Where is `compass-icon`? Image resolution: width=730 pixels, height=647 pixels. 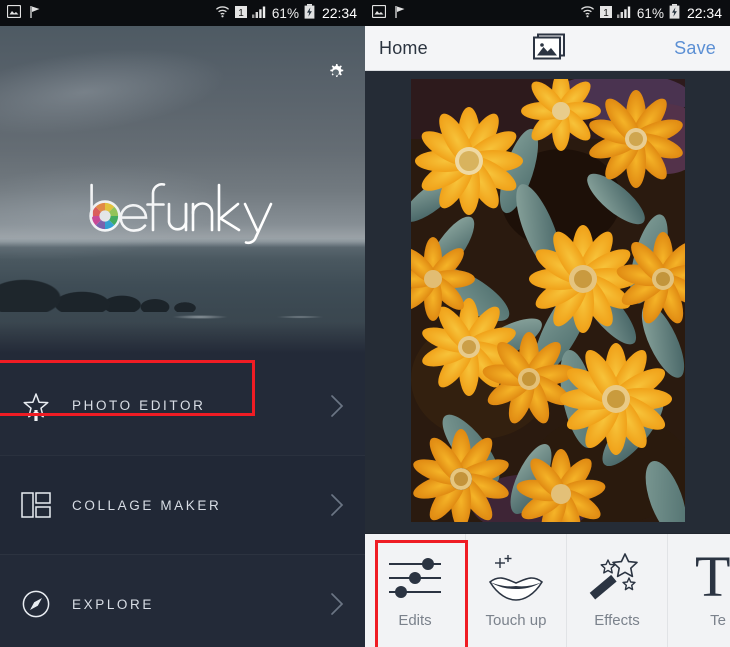 compass-icon is located at coordinates (36, 604).